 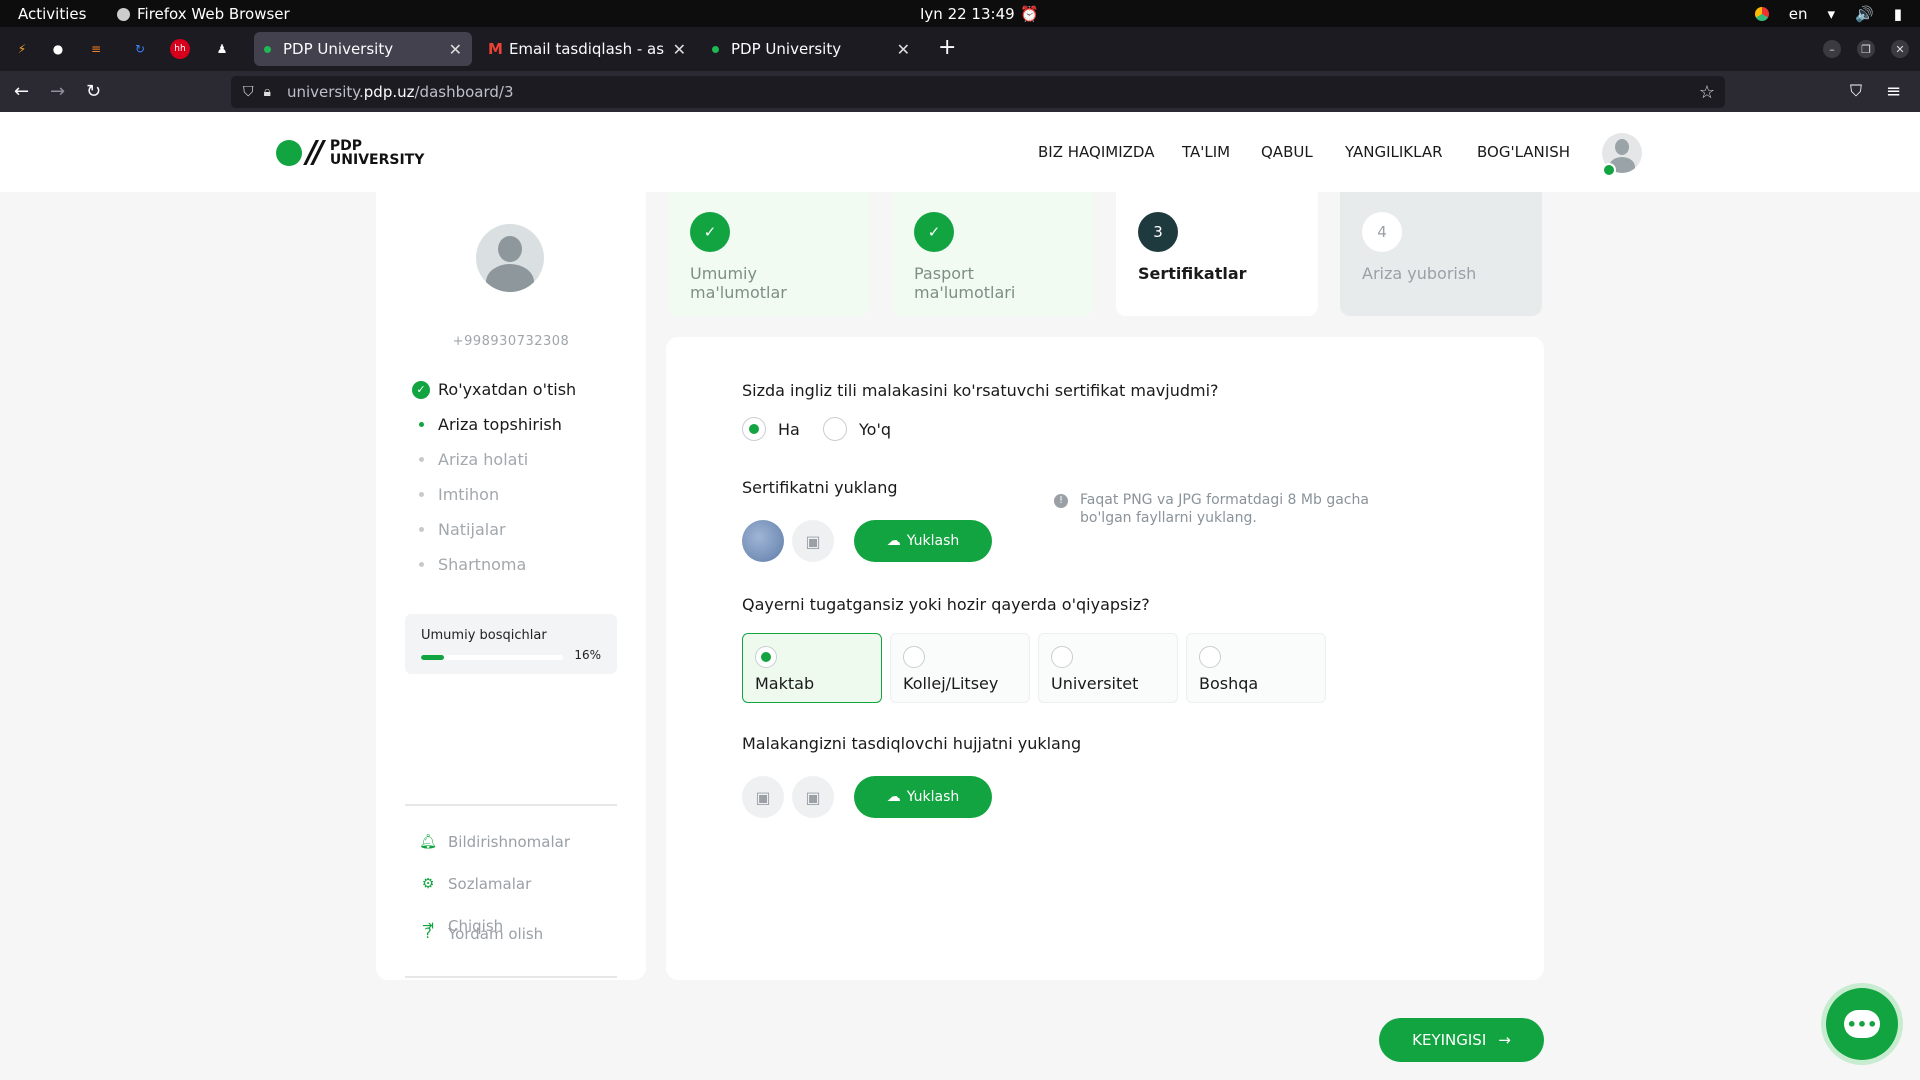 I want to click on shield-icon: ⛉, so click(x=248, y=92).